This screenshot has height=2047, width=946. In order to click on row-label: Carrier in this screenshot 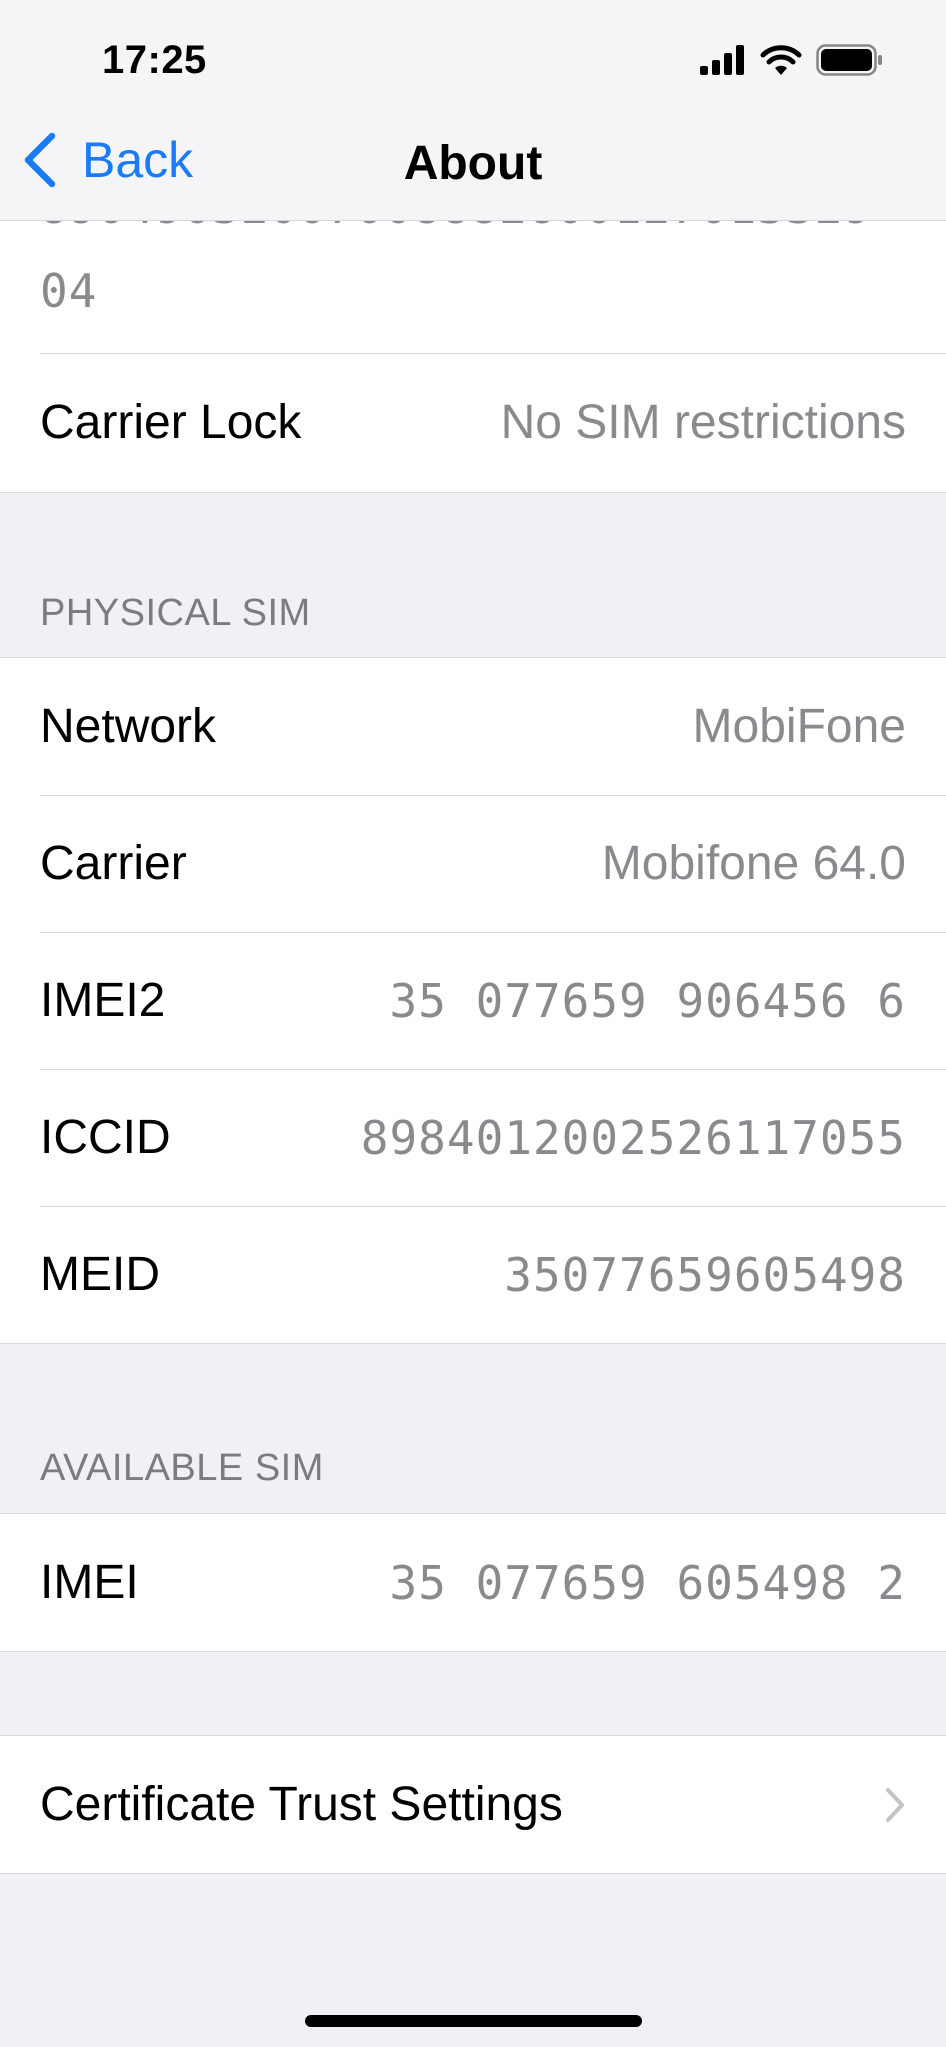, I will do `click(113, 863)`.